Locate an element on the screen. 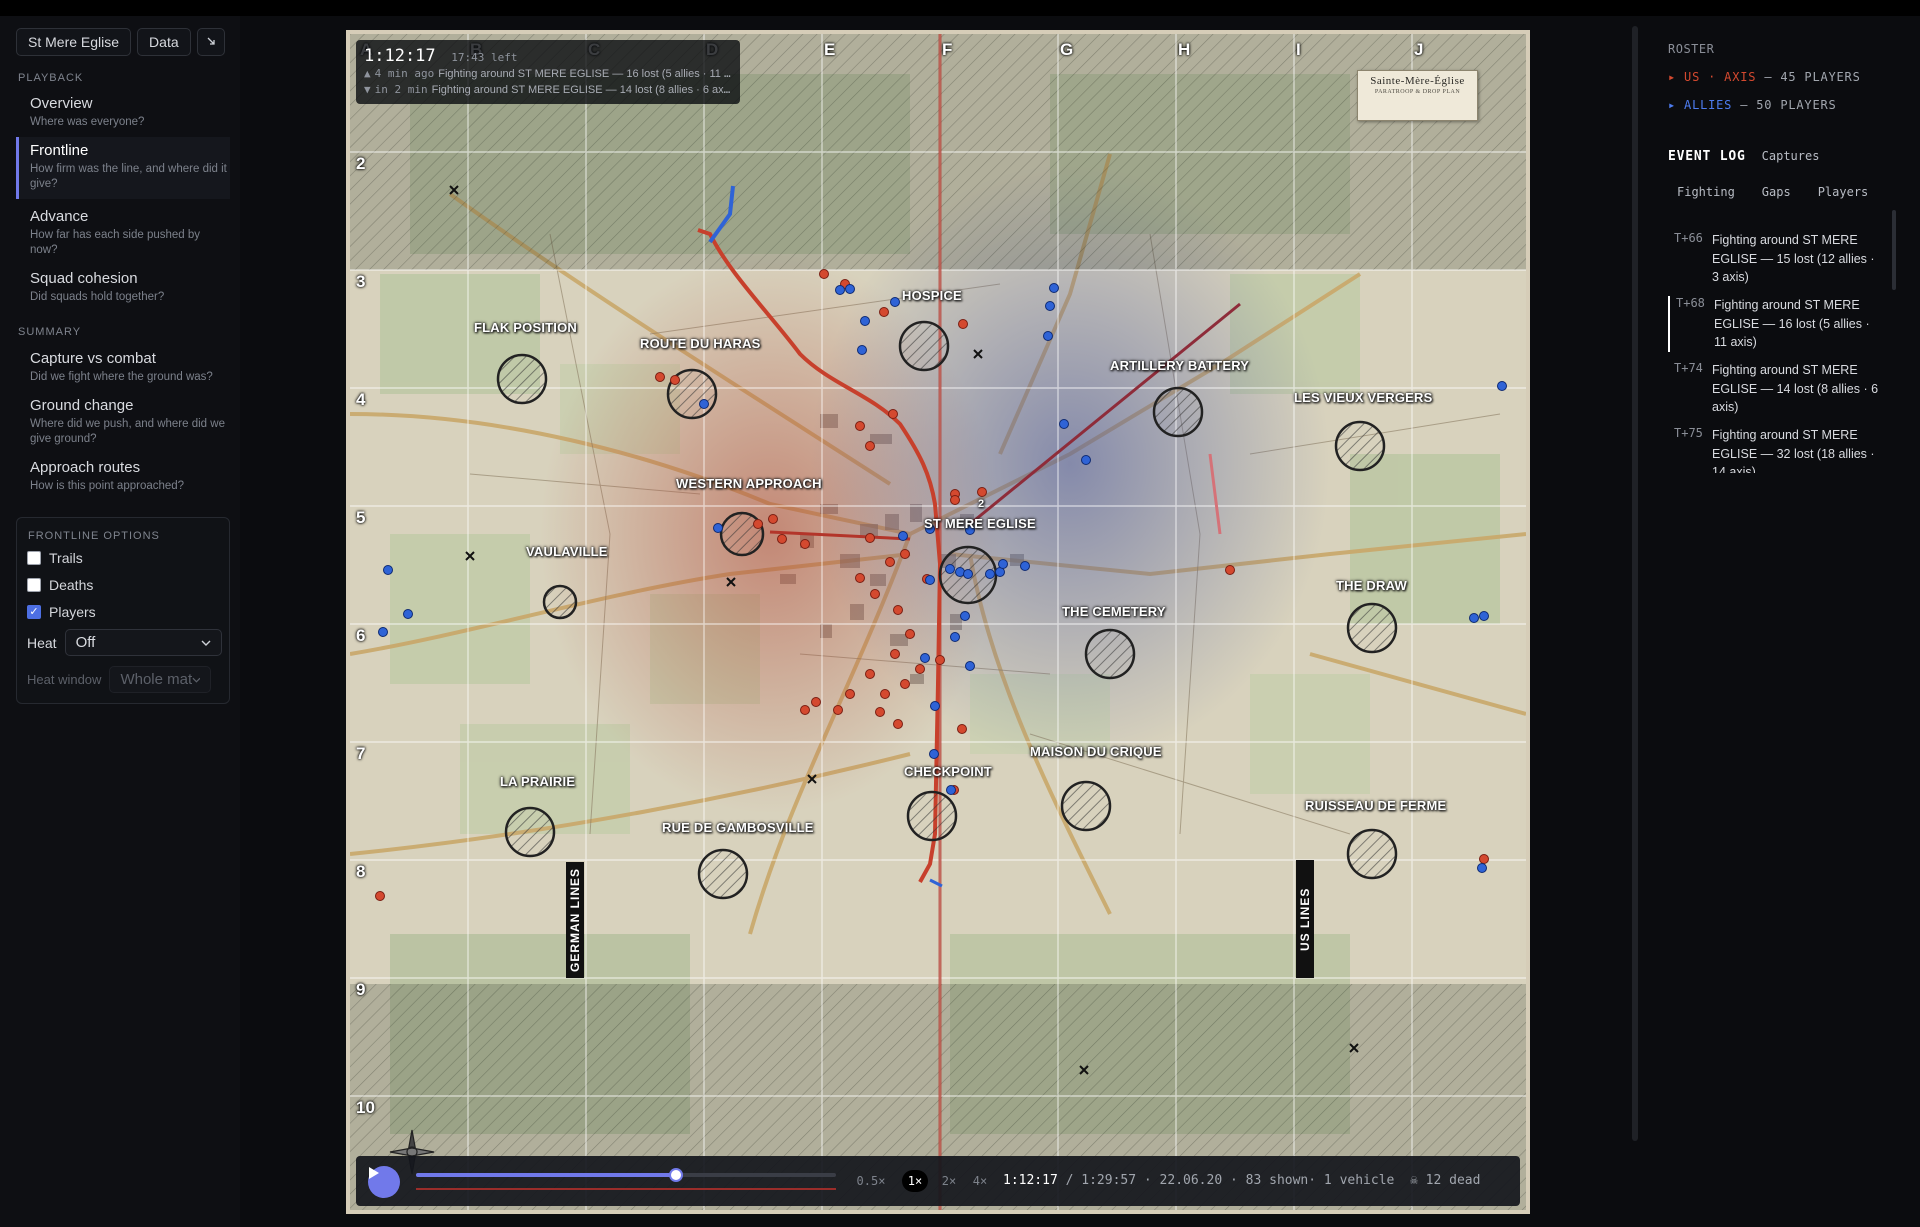 Image resolution: width=1920 pixels, height=1227 pixels. place-the-draw: The Draw is located at coordinates (1371, 585).